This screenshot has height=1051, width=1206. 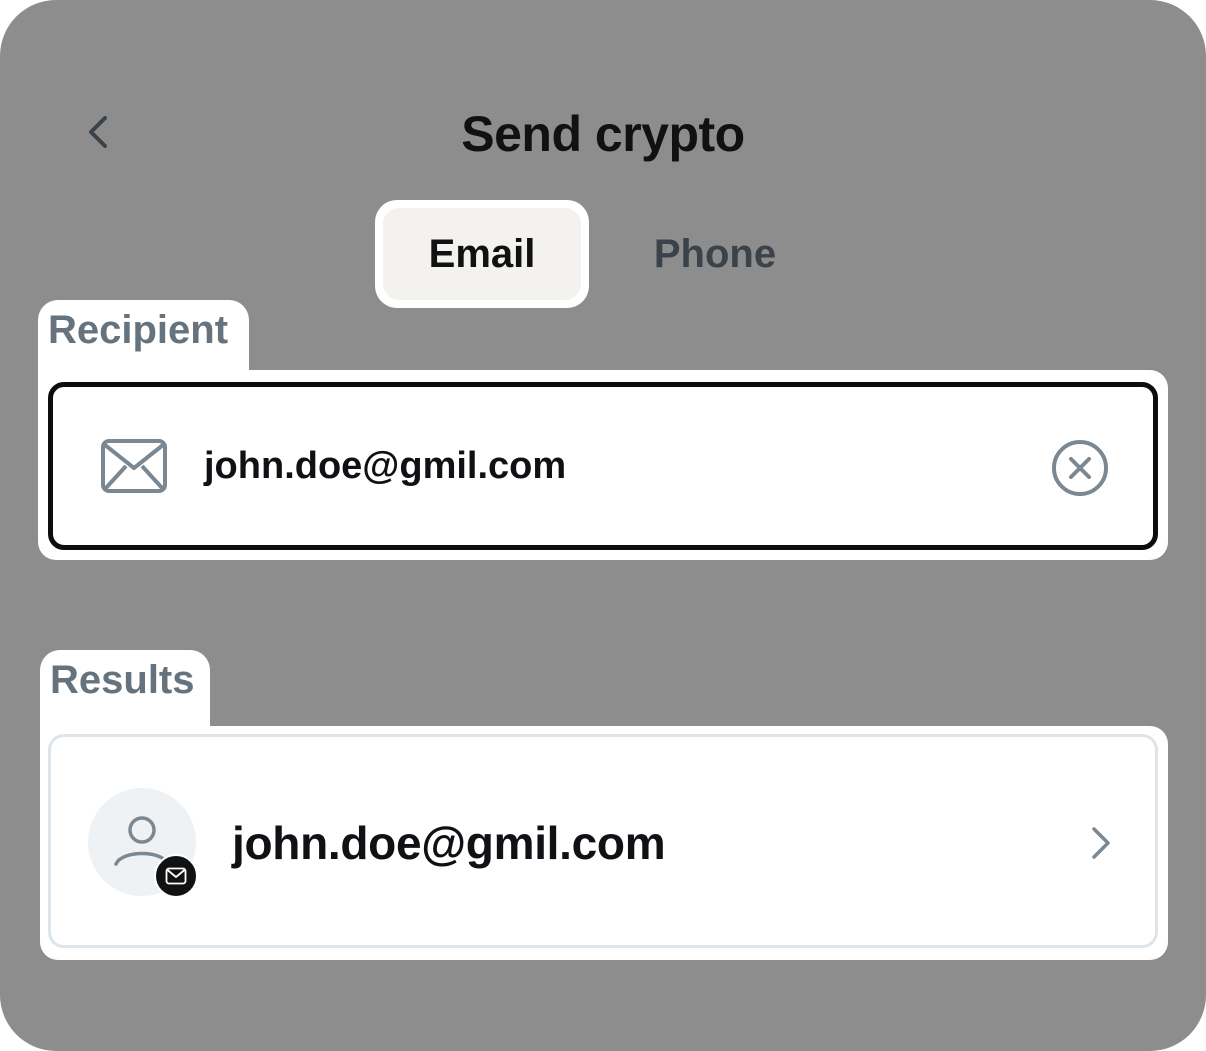 What do you see at coordinates (603, 466) in the screenshot?
I see `email-input: john.doe@gmil.com` at bounding box center [603, 466].